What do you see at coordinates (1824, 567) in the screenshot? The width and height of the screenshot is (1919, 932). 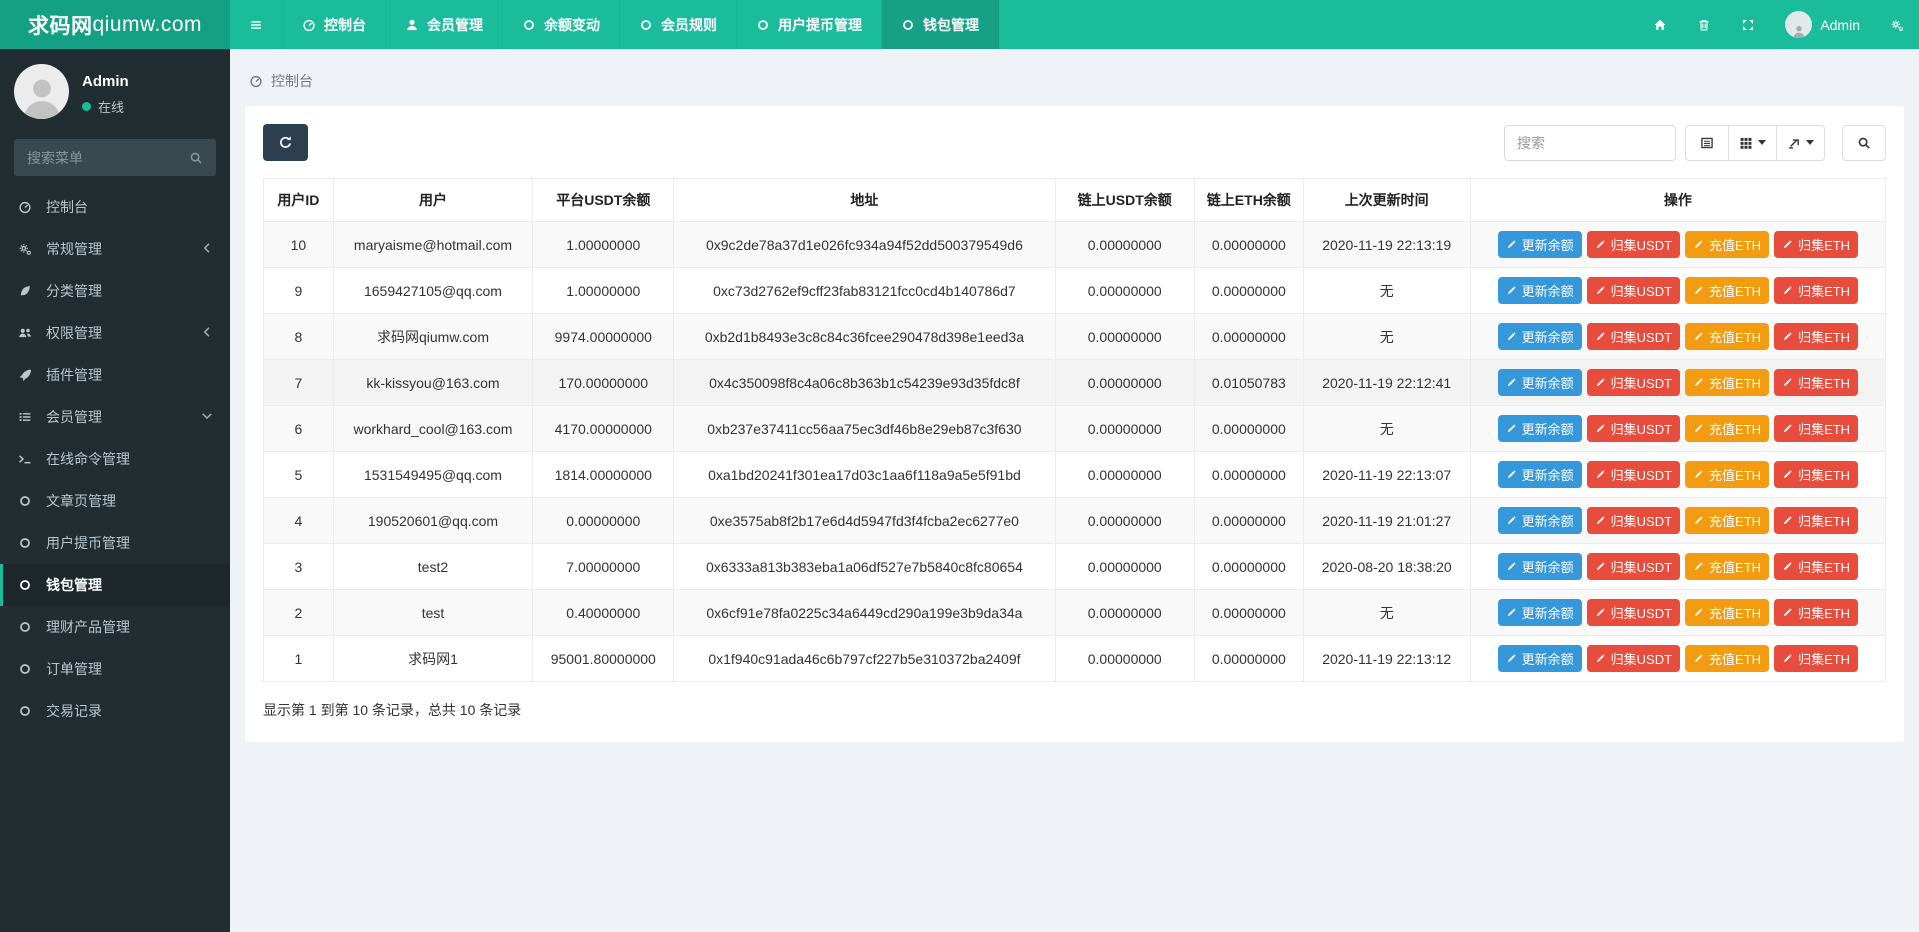 I see `action-button-label: 归集ETH` at bounding box center [1824, 567].